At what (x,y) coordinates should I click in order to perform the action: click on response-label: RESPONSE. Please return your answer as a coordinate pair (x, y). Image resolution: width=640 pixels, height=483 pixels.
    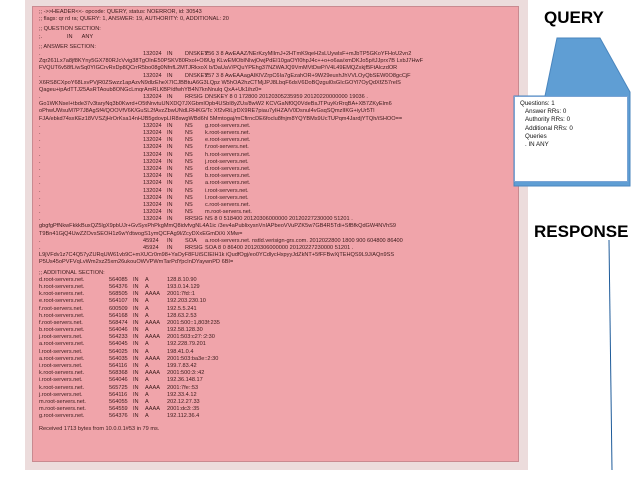
    Looking at the image, I should click on (581, 231).